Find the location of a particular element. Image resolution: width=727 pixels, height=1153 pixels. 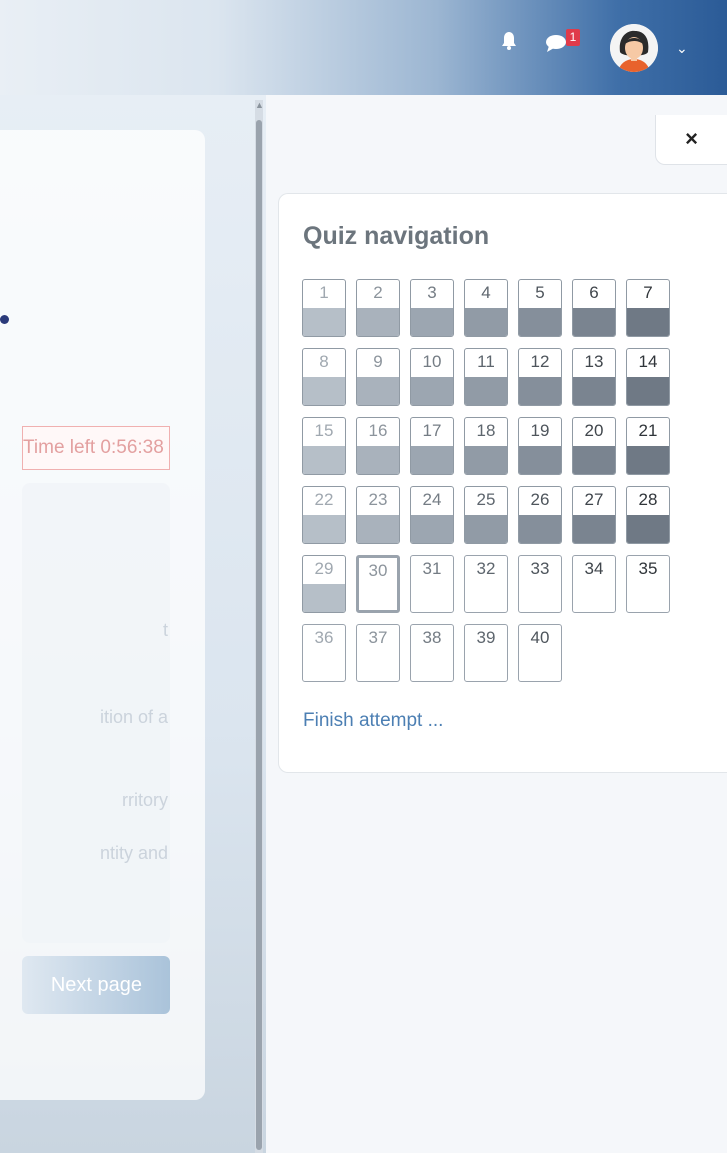

question-nav-button: 13 is located at coordinates (594, 377).